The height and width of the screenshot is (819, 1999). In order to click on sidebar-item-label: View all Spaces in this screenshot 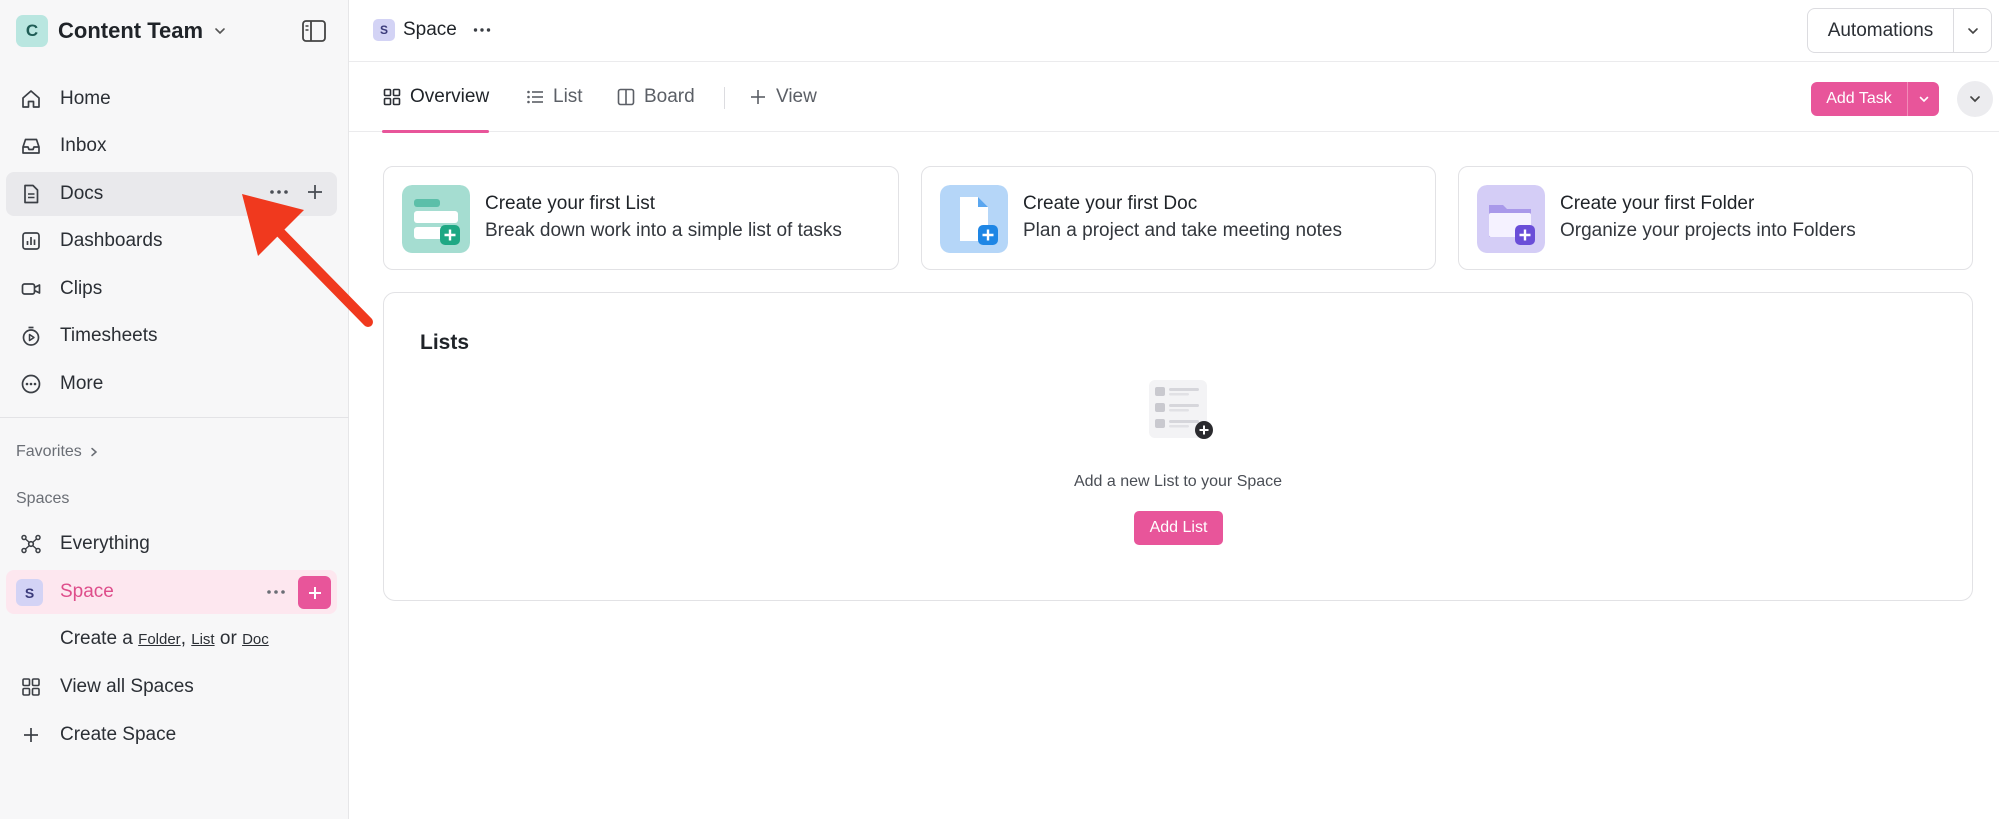, I will do `click(127, 686)`.